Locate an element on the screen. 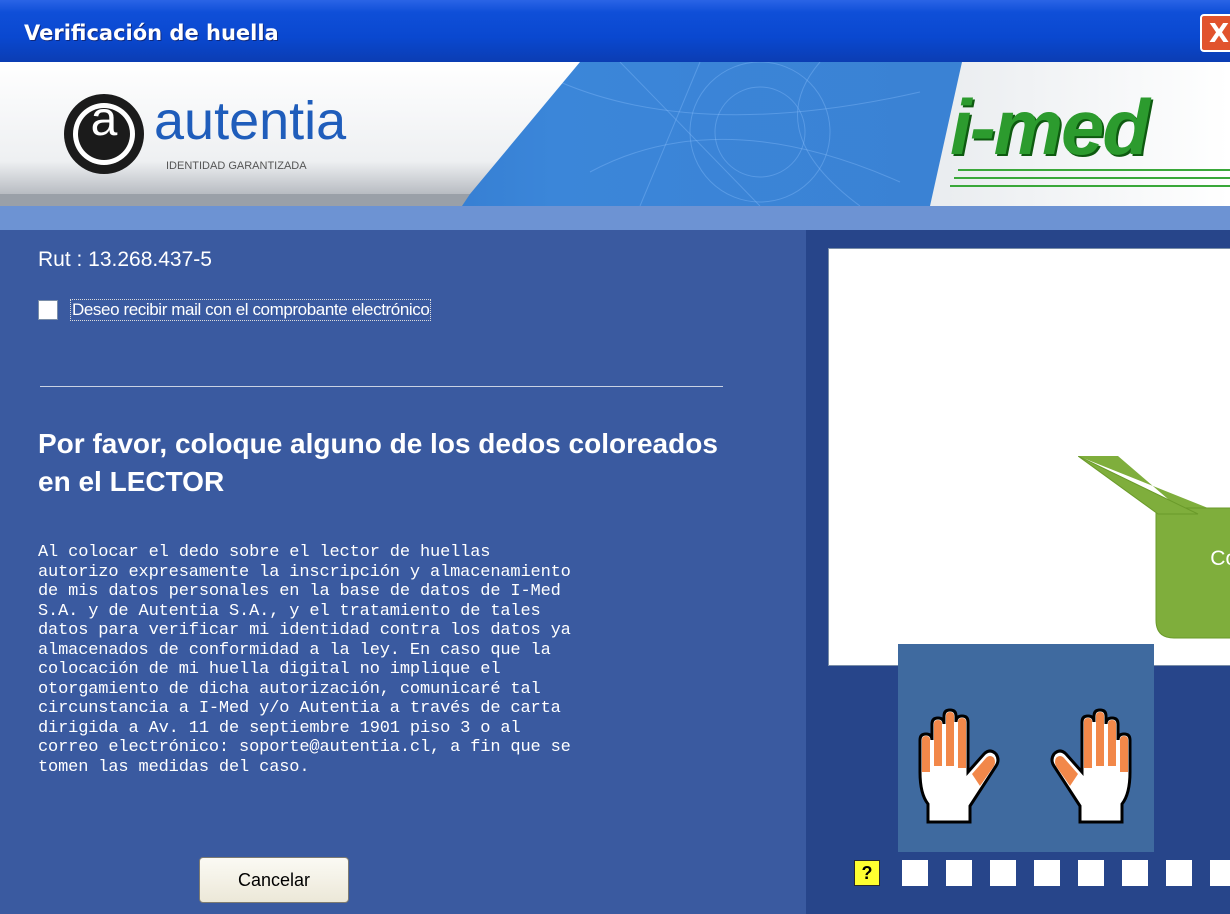  window-title: Verificación de huella is located at coordinates (151, 33).